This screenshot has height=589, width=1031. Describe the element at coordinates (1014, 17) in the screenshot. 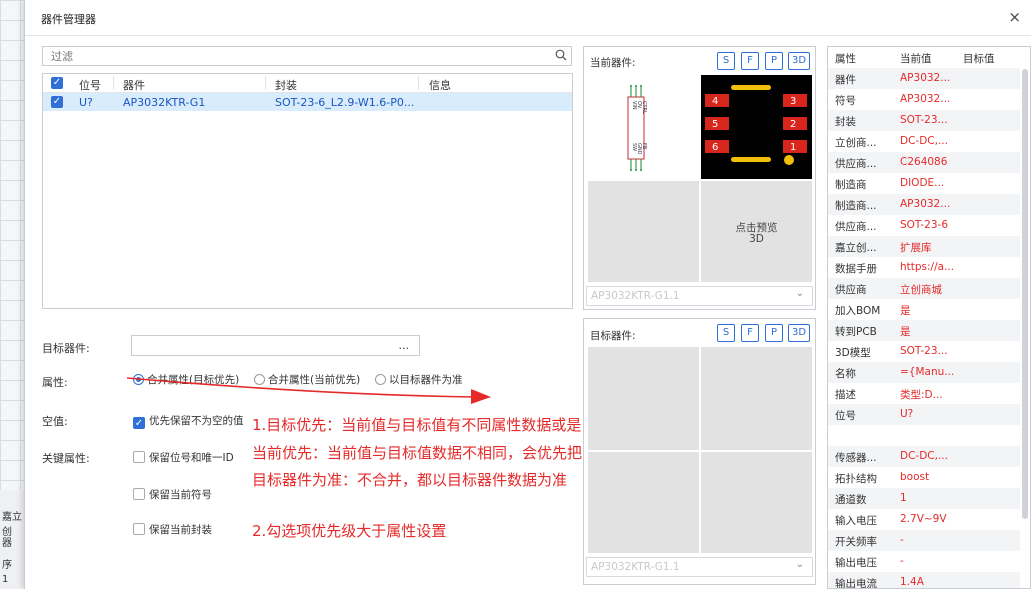

I see `close-icon: ×` at that location.